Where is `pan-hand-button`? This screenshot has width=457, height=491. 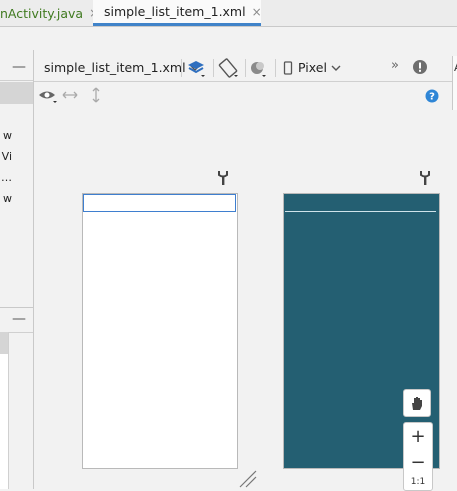 pan-hand-button is located at coordinates (417, 403).